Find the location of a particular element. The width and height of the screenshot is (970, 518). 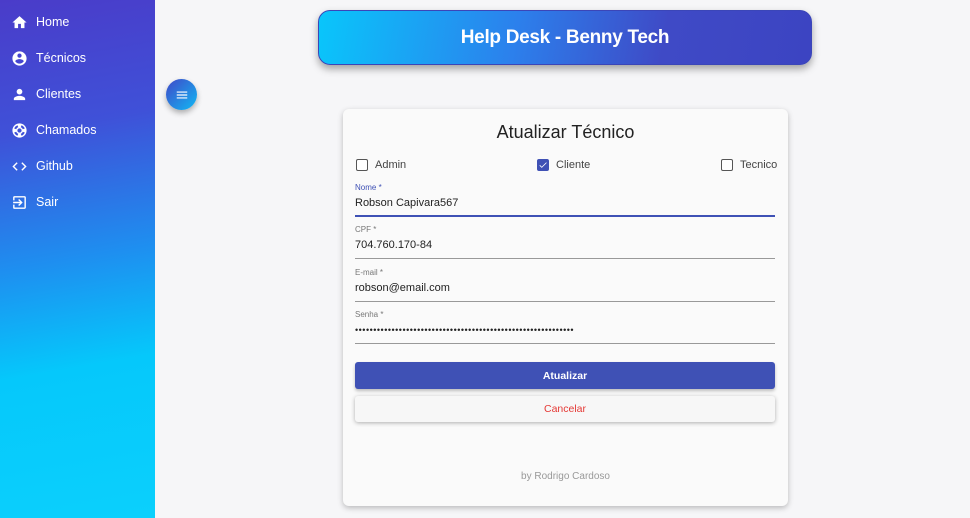

menu-icon is located at coordinates (182, 95).